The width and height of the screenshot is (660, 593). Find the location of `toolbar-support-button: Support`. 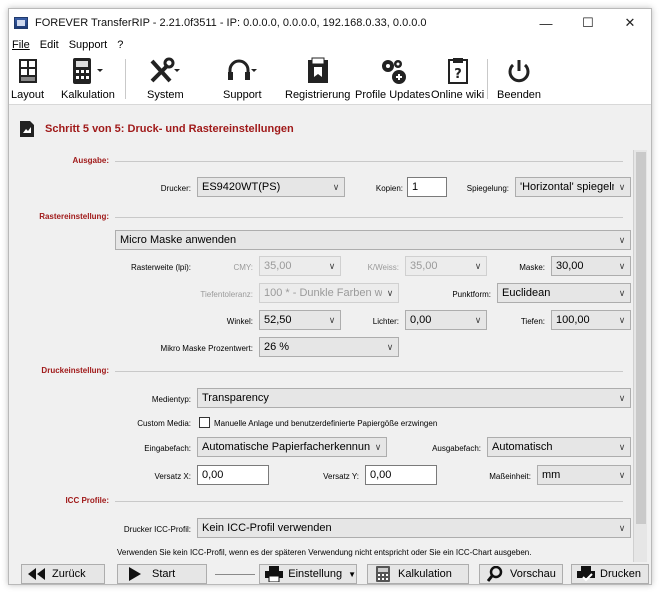

toolbar-support-button: Support is located at coordinates (242, 78).